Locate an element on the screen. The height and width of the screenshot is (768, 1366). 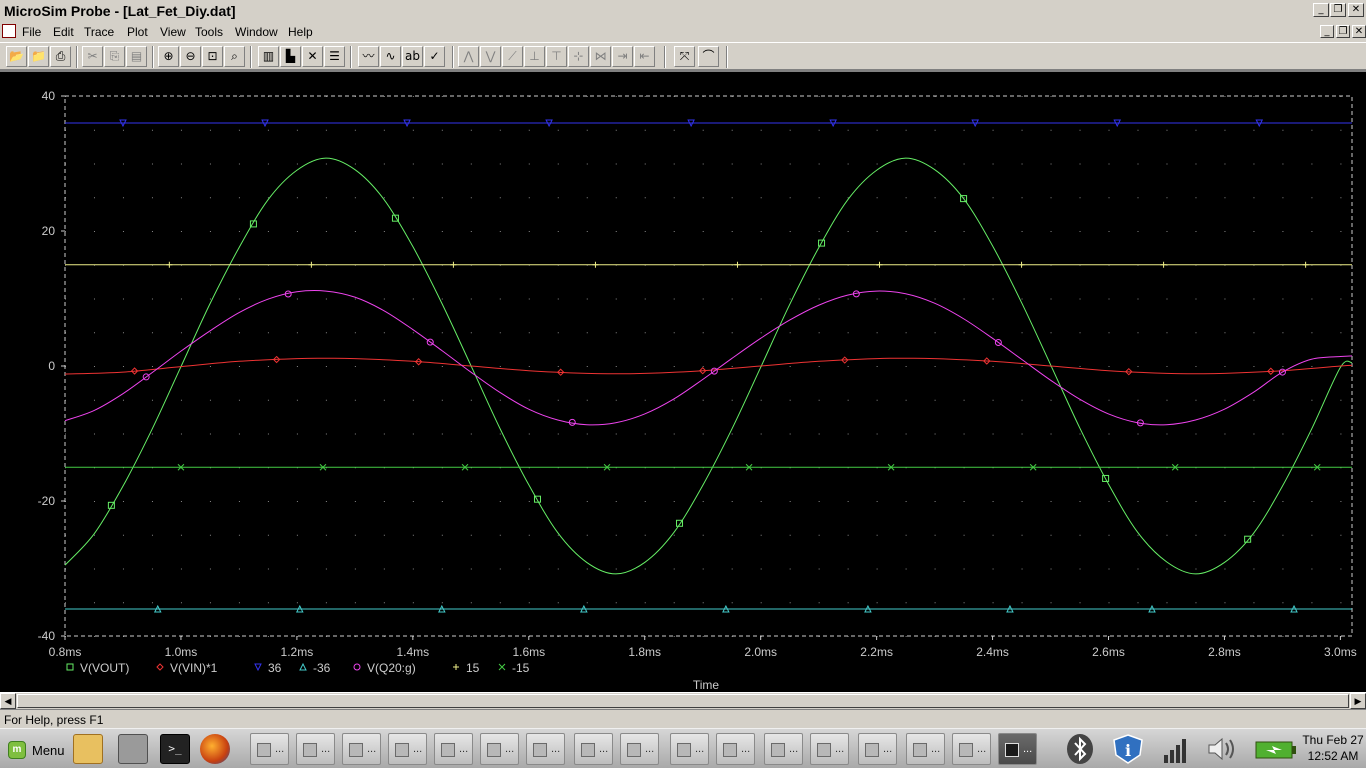
cursor-peak-icon: ⋀ is located at coordinates (468, 56).